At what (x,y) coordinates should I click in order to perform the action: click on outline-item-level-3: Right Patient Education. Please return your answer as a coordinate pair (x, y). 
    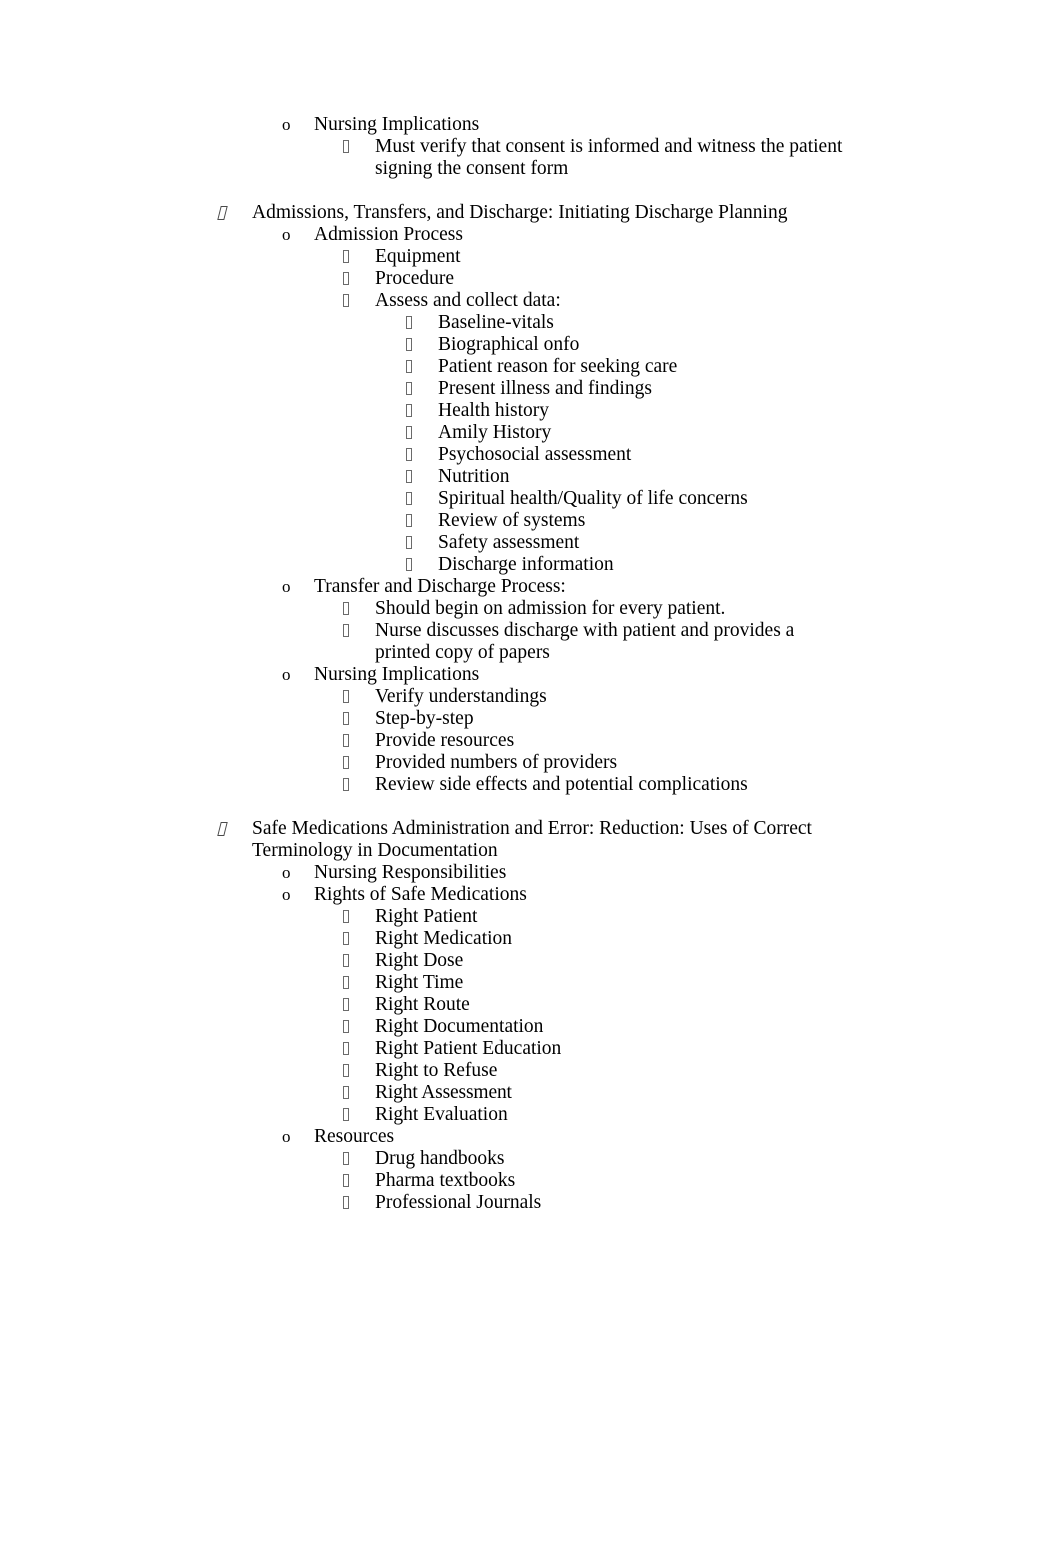
    Looking at the image, I should click on (531, 1049).